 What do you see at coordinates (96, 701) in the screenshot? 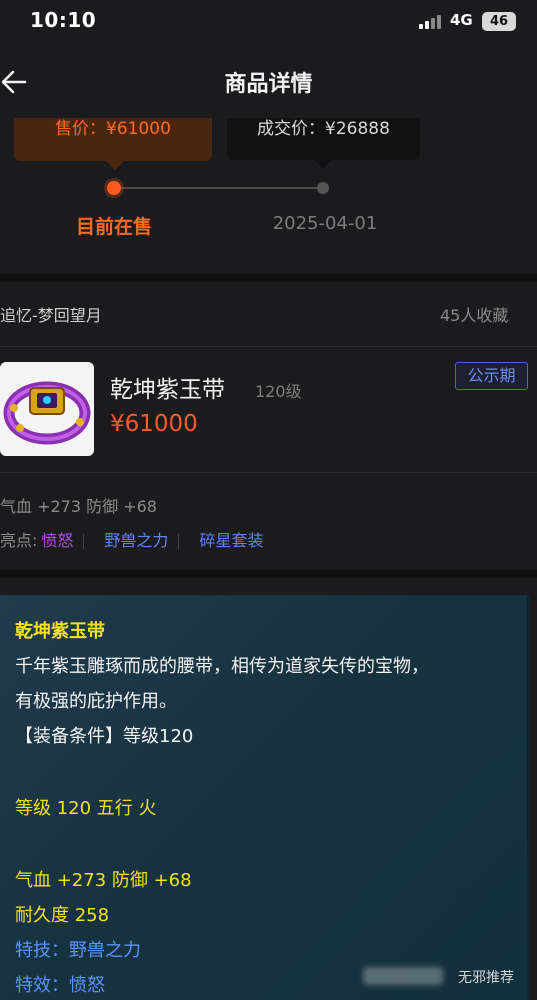
I see `tooltip-desc: 有极强的庇护作用。` at bounding box center [96, 701].